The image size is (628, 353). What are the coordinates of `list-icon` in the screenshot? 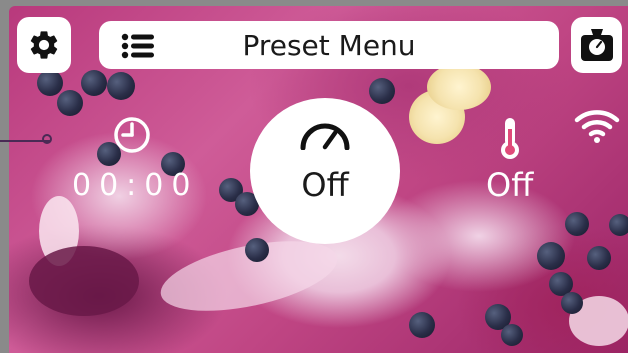 It's located at (137, 46).